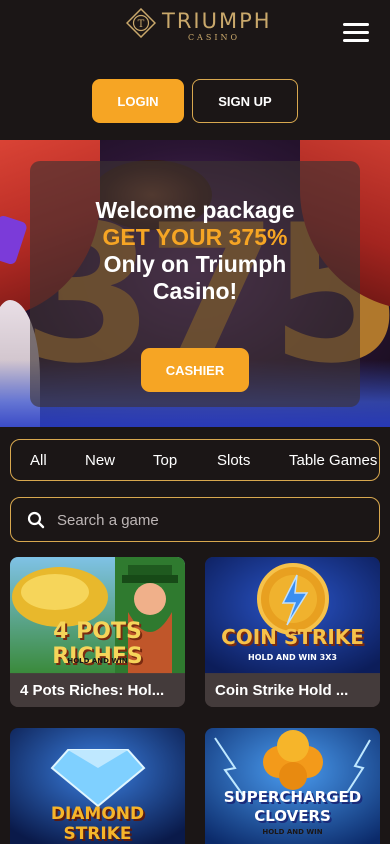 The width and height of the screenshot is (390, 844). What do you see at coordinates (233, 460) in the screenshot?
I see `tab-slots: Slots` at bounding box center [233, 460].